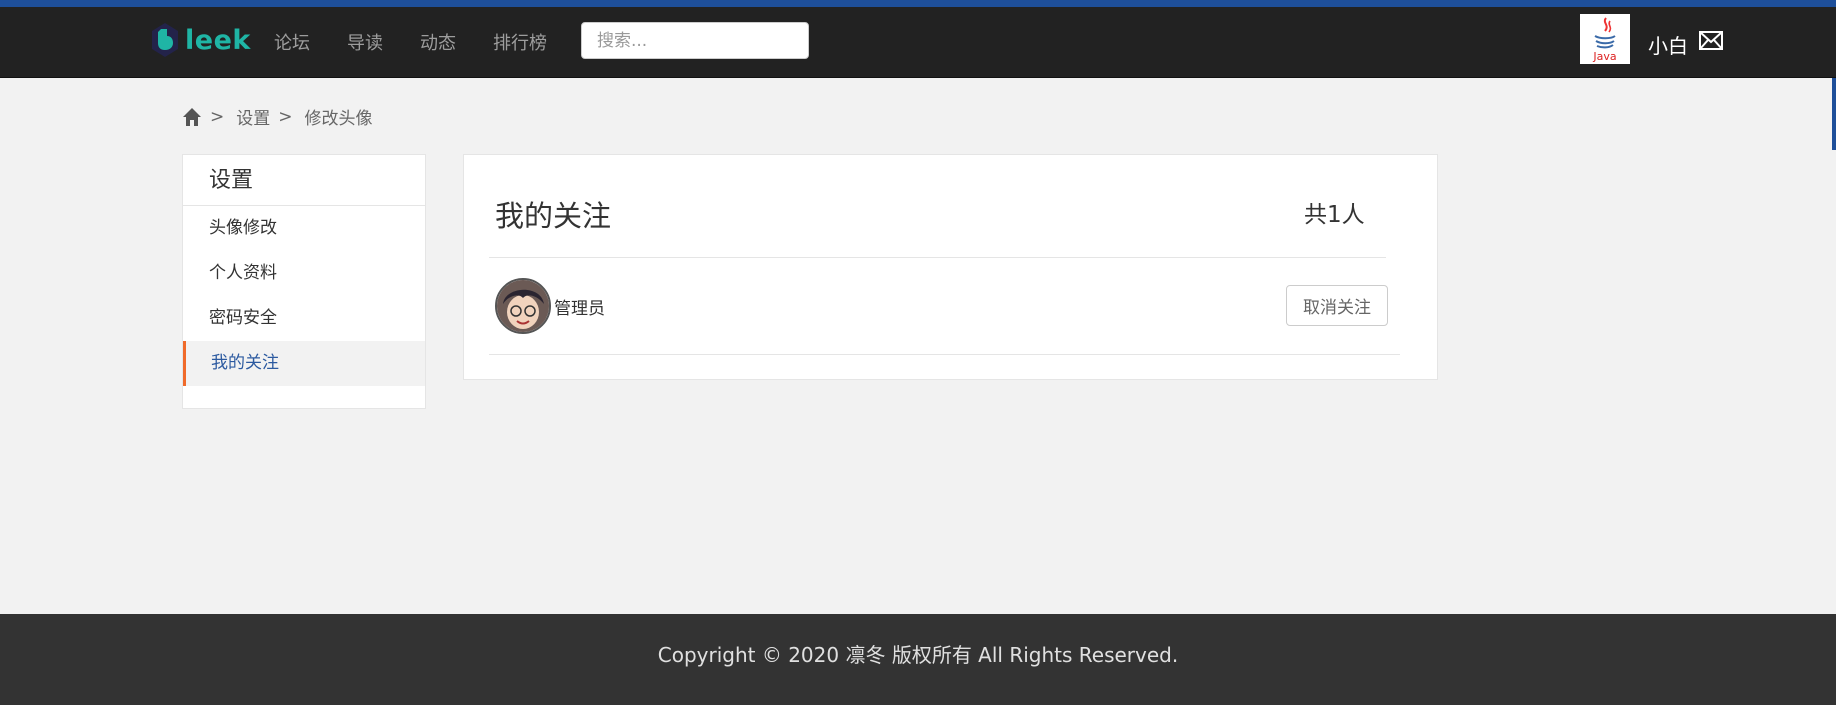 Image resolution: width=1836 pixels, height=705 pixels. I want to click on unfollow-button: 取消关注, so click(1337, 305).